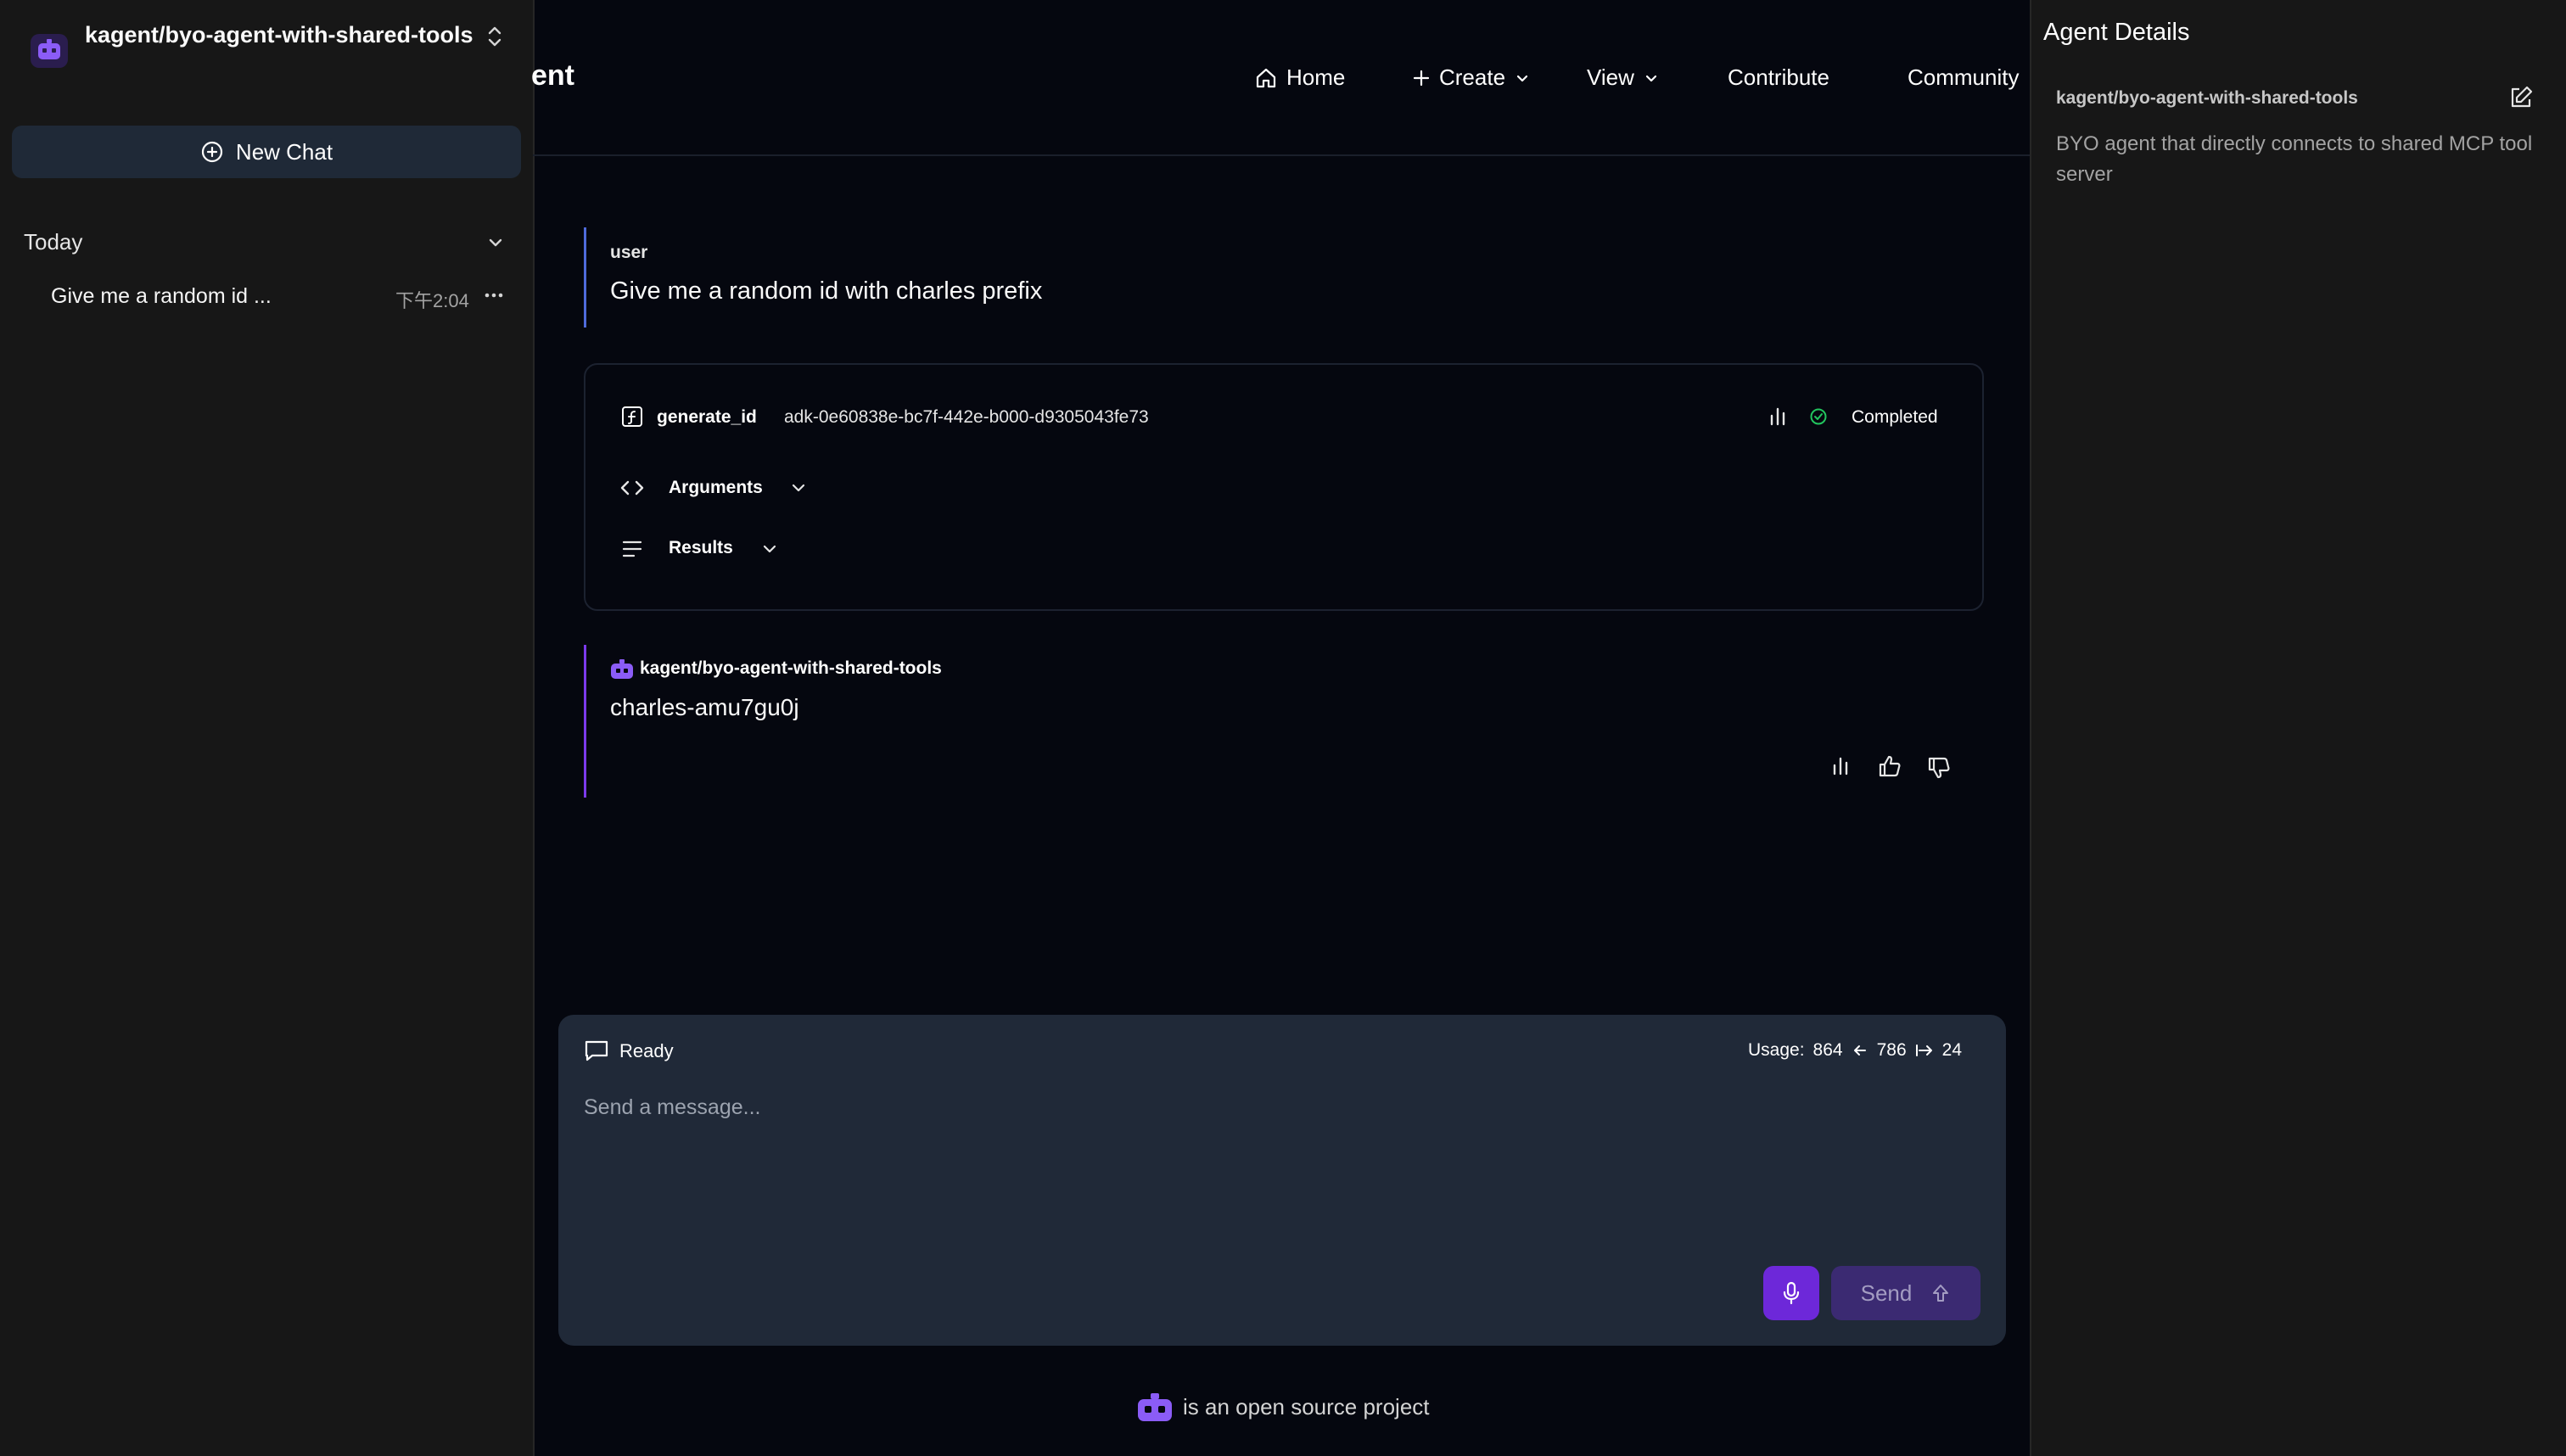  What do you see at coordinates (704, 707) in the screenshot?
I see `agent-message-text: charles-amu7gu0j` at bounding box center [704, 707].